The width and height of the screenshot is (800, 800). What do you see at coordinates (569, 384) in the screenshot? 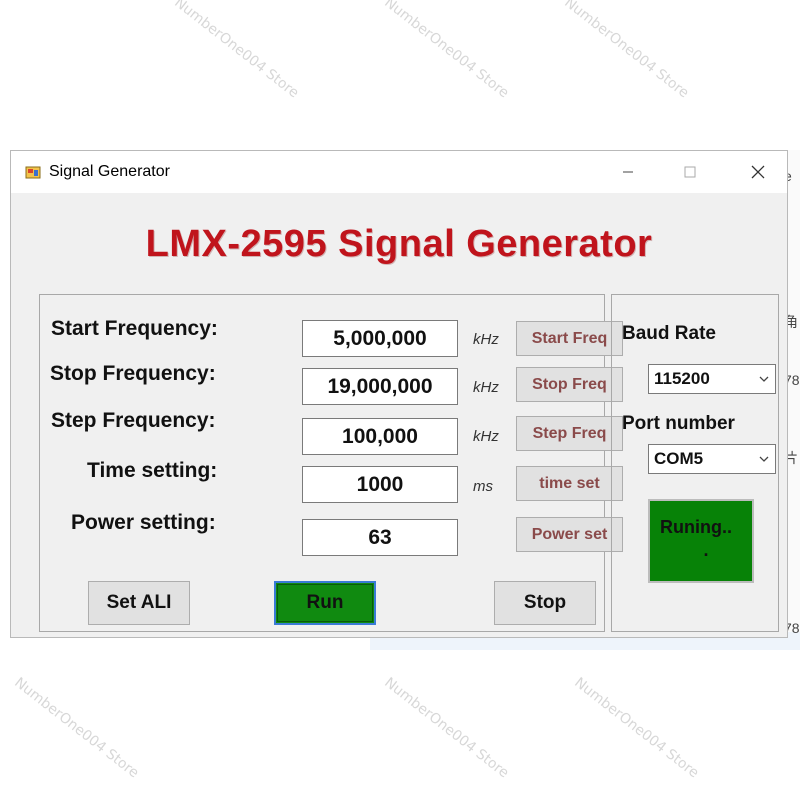
I see `stop-freq-button: Stop Freq` at bounding box center [569, 384].